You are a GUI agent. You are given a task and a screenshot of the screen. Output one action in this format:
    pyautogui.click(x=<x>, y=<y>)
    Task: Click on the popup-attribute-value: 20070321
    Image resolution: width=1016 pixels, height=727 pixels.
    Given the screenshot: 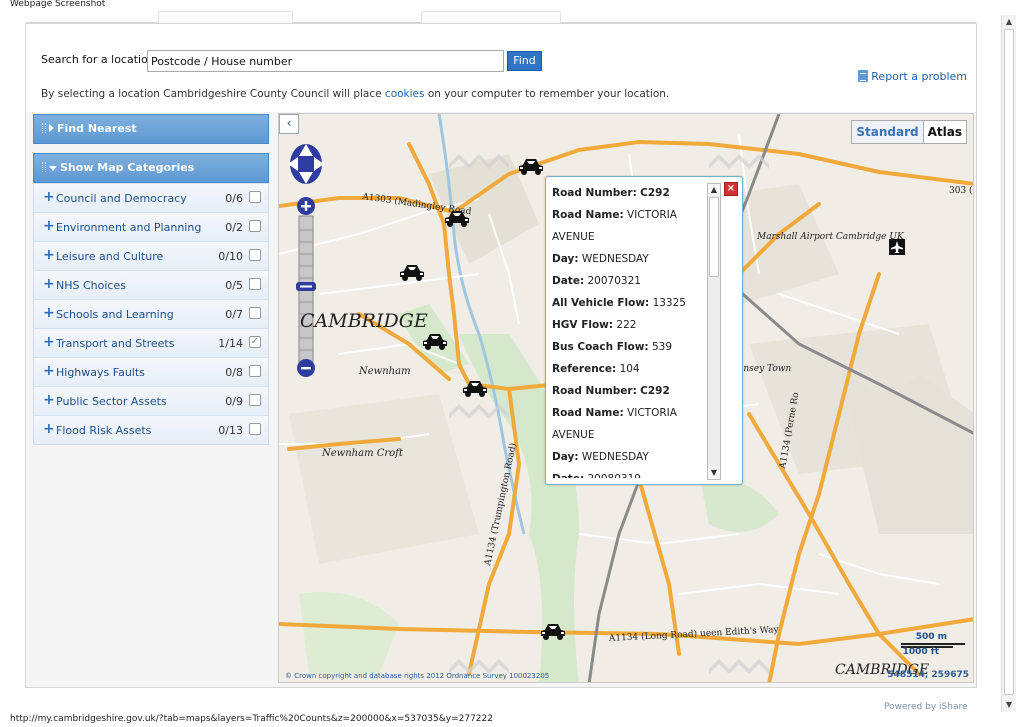 What is the action you would take?
    pyautogui.click(x=614, y=281)
    